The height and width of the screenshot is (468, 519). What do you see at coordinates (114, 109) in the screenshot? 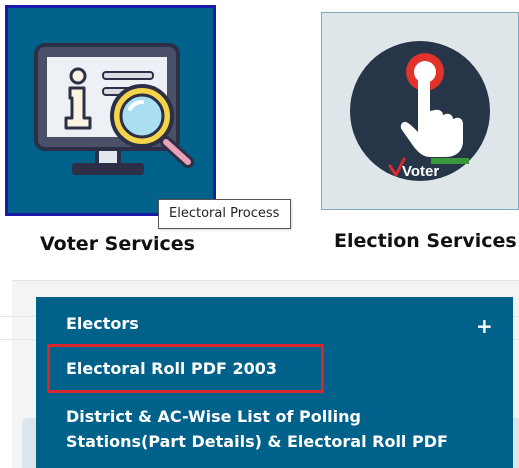
I see `monitor-info-magnifier-icon` at bounding box center [114, 109].